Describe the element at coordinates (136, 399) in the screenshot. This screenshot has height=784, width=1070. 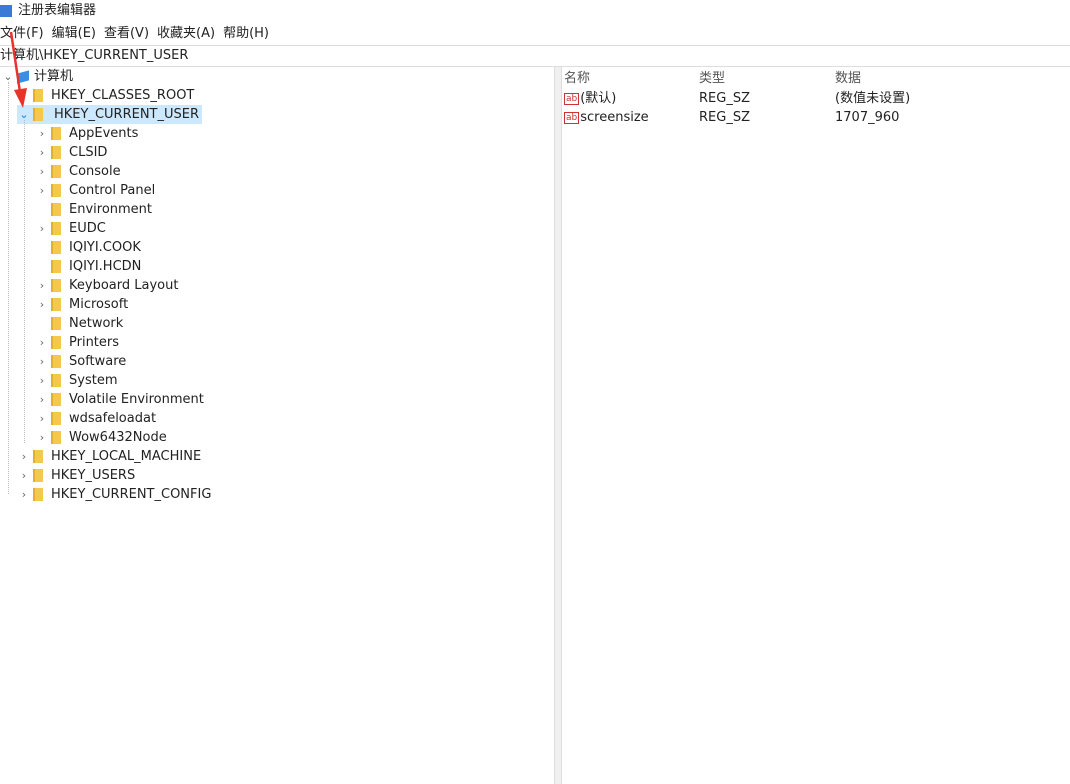
I see `tree-item-label: Volatile Environment` at that location.